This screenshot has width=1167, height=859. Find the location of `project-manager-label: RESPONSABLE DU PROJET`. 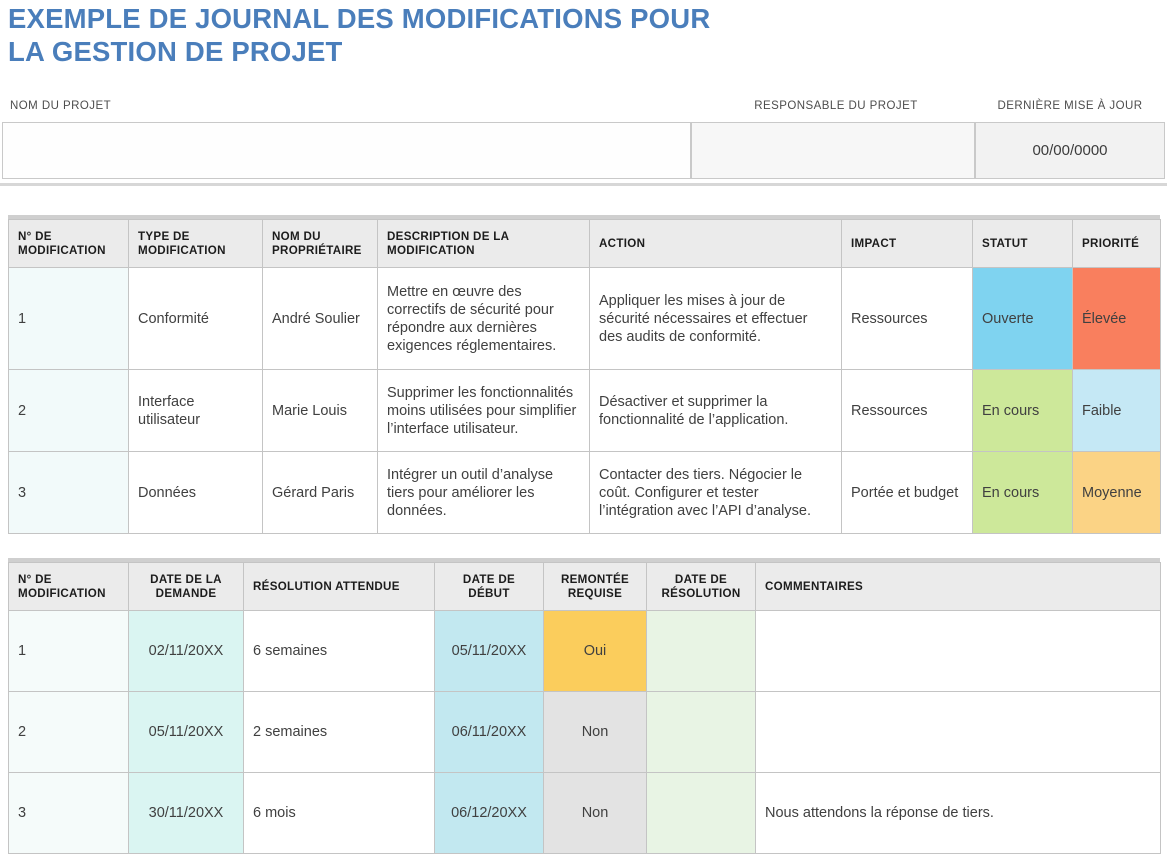

project-manager-label: RESPONSABLE DU PROJET is located at coordinates (836, 106).